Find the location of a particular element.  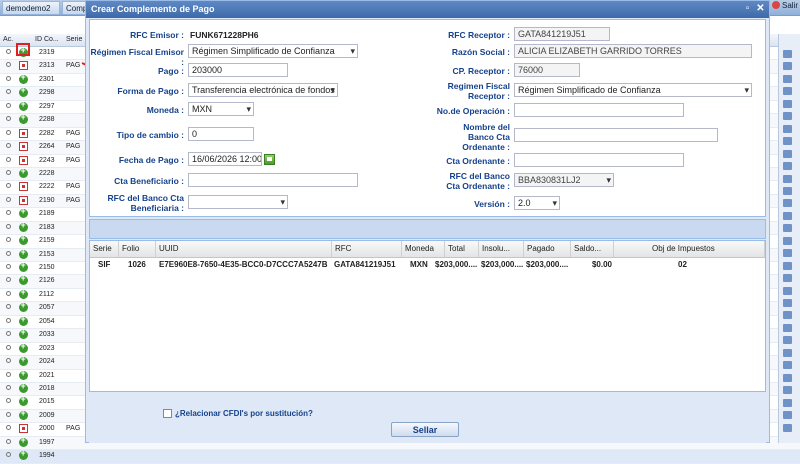

tipo-cambio-input: 0 is located at coordinates (221, 134).